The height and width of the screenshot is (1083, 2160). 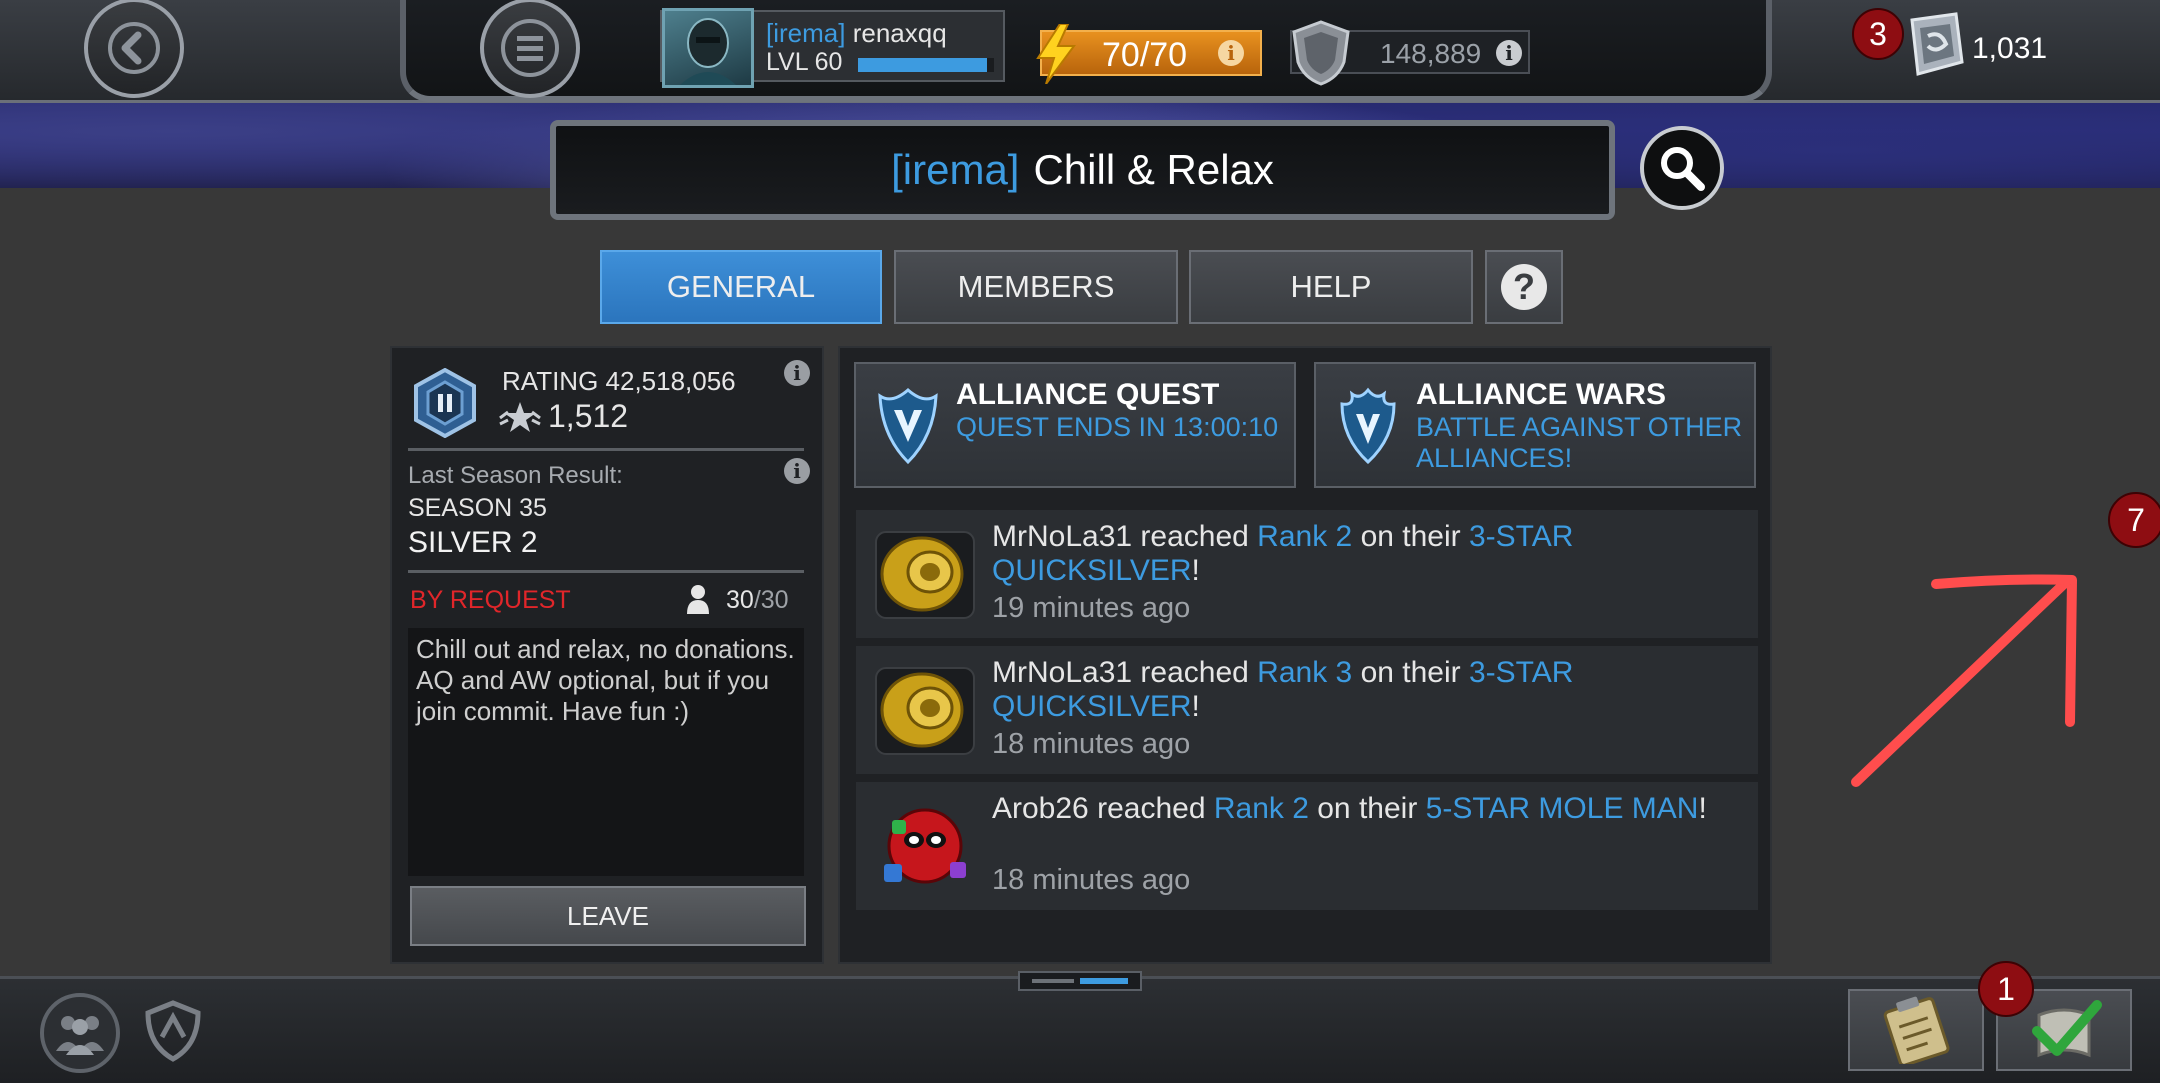 I want to click on feed-user: Arob26, so click(x=1040, y=808).